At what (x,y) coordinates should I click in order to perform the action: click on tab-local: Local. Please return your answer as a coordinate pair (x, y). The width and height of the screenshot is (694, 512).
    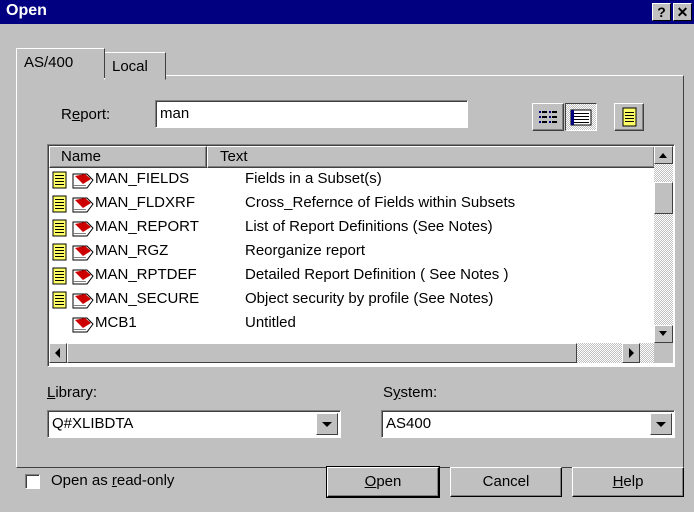
    Looking at the image, I should click on (135, 66).